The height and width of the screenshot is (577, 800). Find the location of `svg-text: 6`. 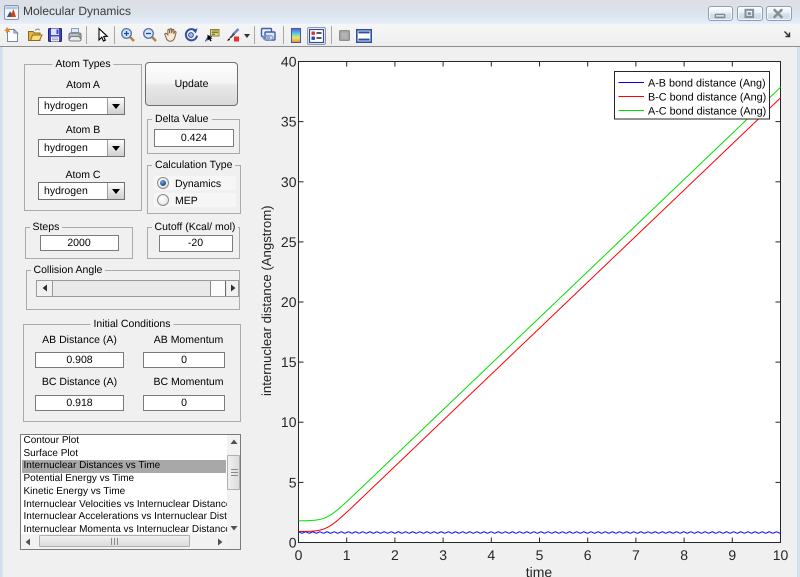

svg-text: 6 is located at coordinates (588, 555).